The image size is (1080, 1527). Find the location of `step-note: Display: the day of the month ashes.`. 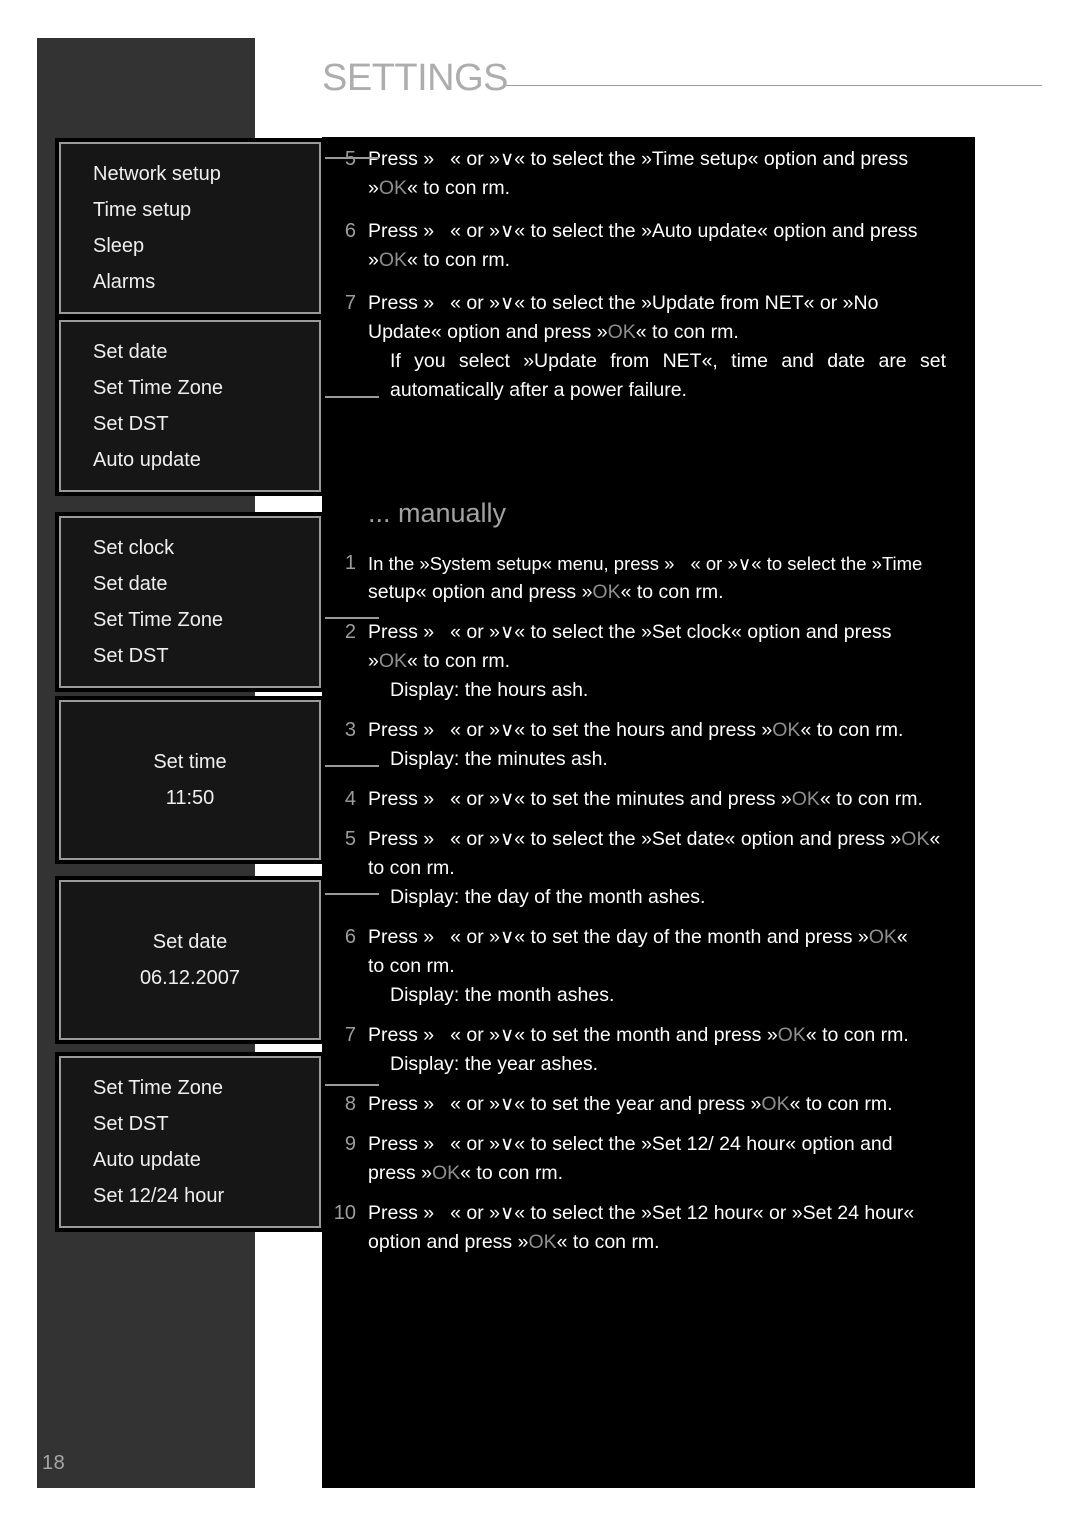

step-note: Display: the day of the month ashes. is located at coordinates (548, 897).